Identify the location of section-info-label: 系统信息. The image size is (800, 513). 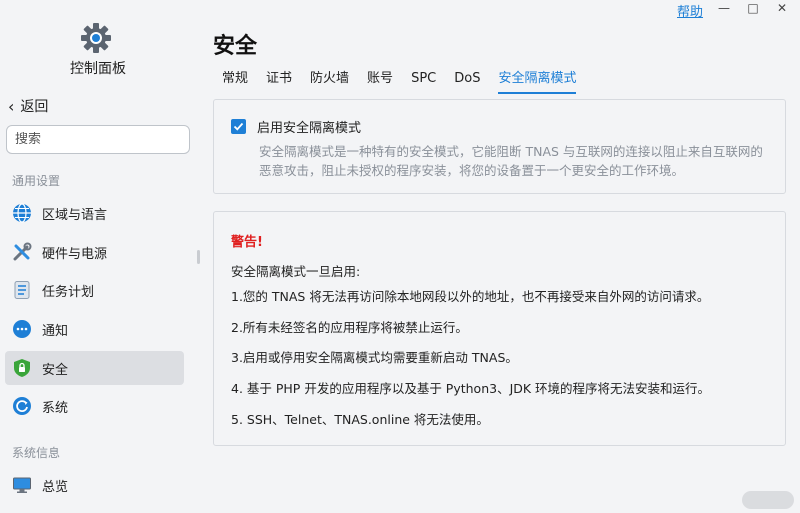
(36, 453).